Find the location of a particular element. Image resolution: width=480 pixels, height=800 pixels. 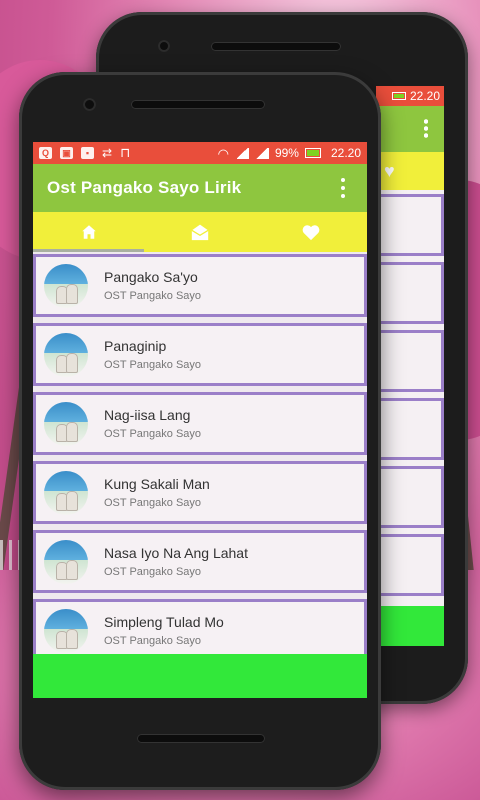

unlock-icon: ⊓ is located at coordinates (125, 152).